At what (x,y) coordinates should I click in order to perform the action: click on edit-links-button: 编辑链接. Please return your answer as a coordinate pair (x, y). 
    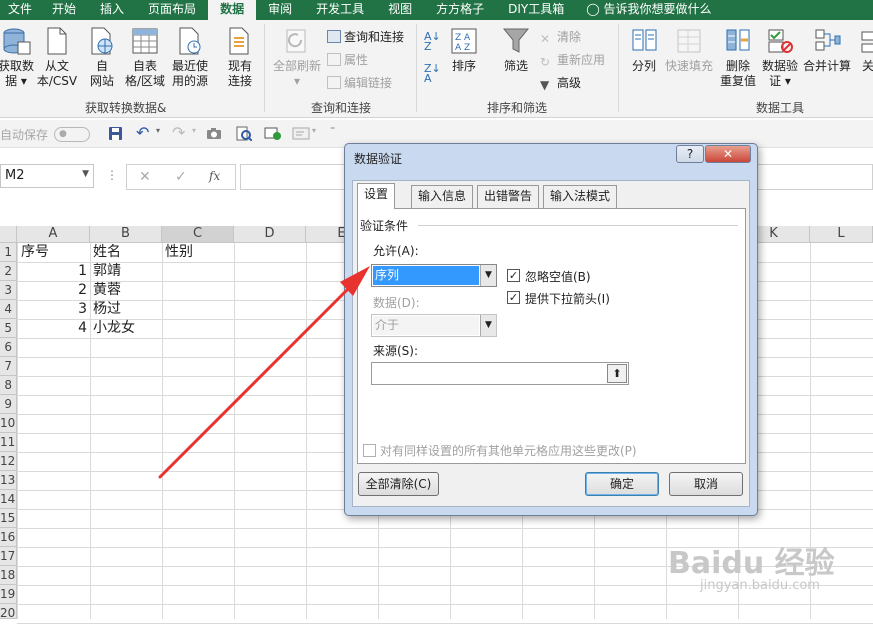
    Looking at the image, I should click on (359, 83).